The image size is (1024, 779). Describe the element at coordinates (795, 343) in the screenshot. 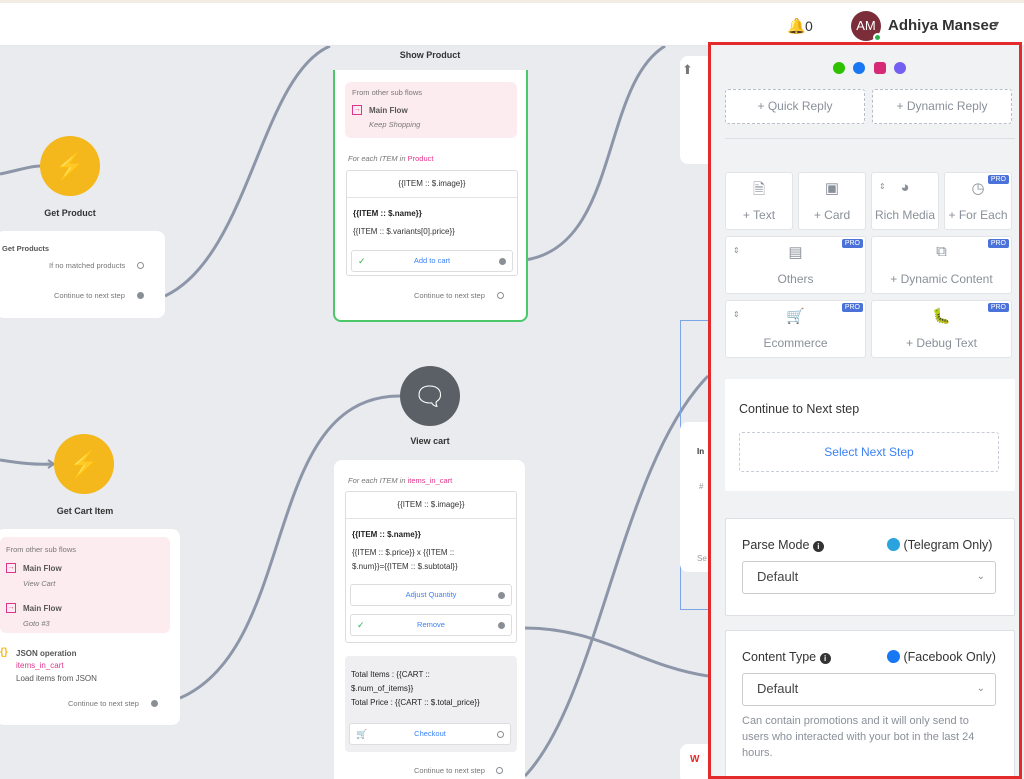

I see `tool-label: Ecommerce` at that location.